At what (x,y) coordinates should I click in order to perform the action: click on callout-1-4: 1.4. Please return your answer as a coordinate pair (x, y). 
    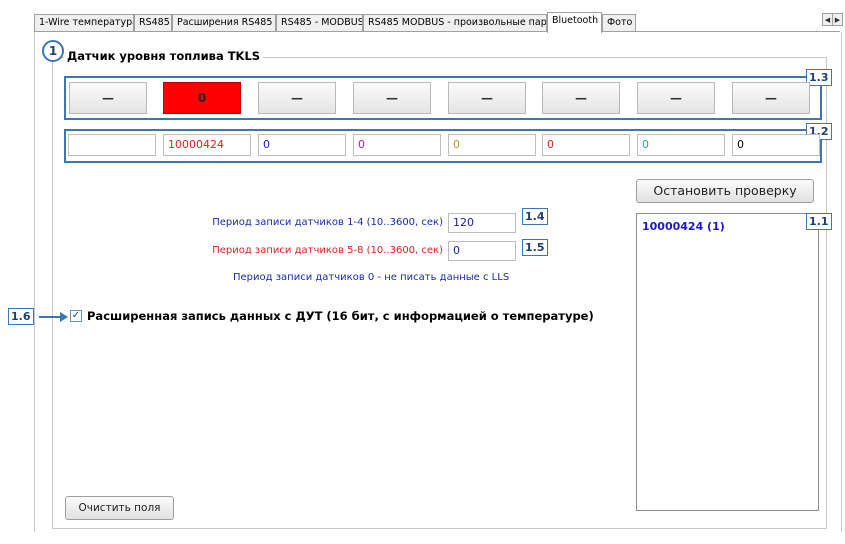
    Looking at the image, I should click on (535, 216).